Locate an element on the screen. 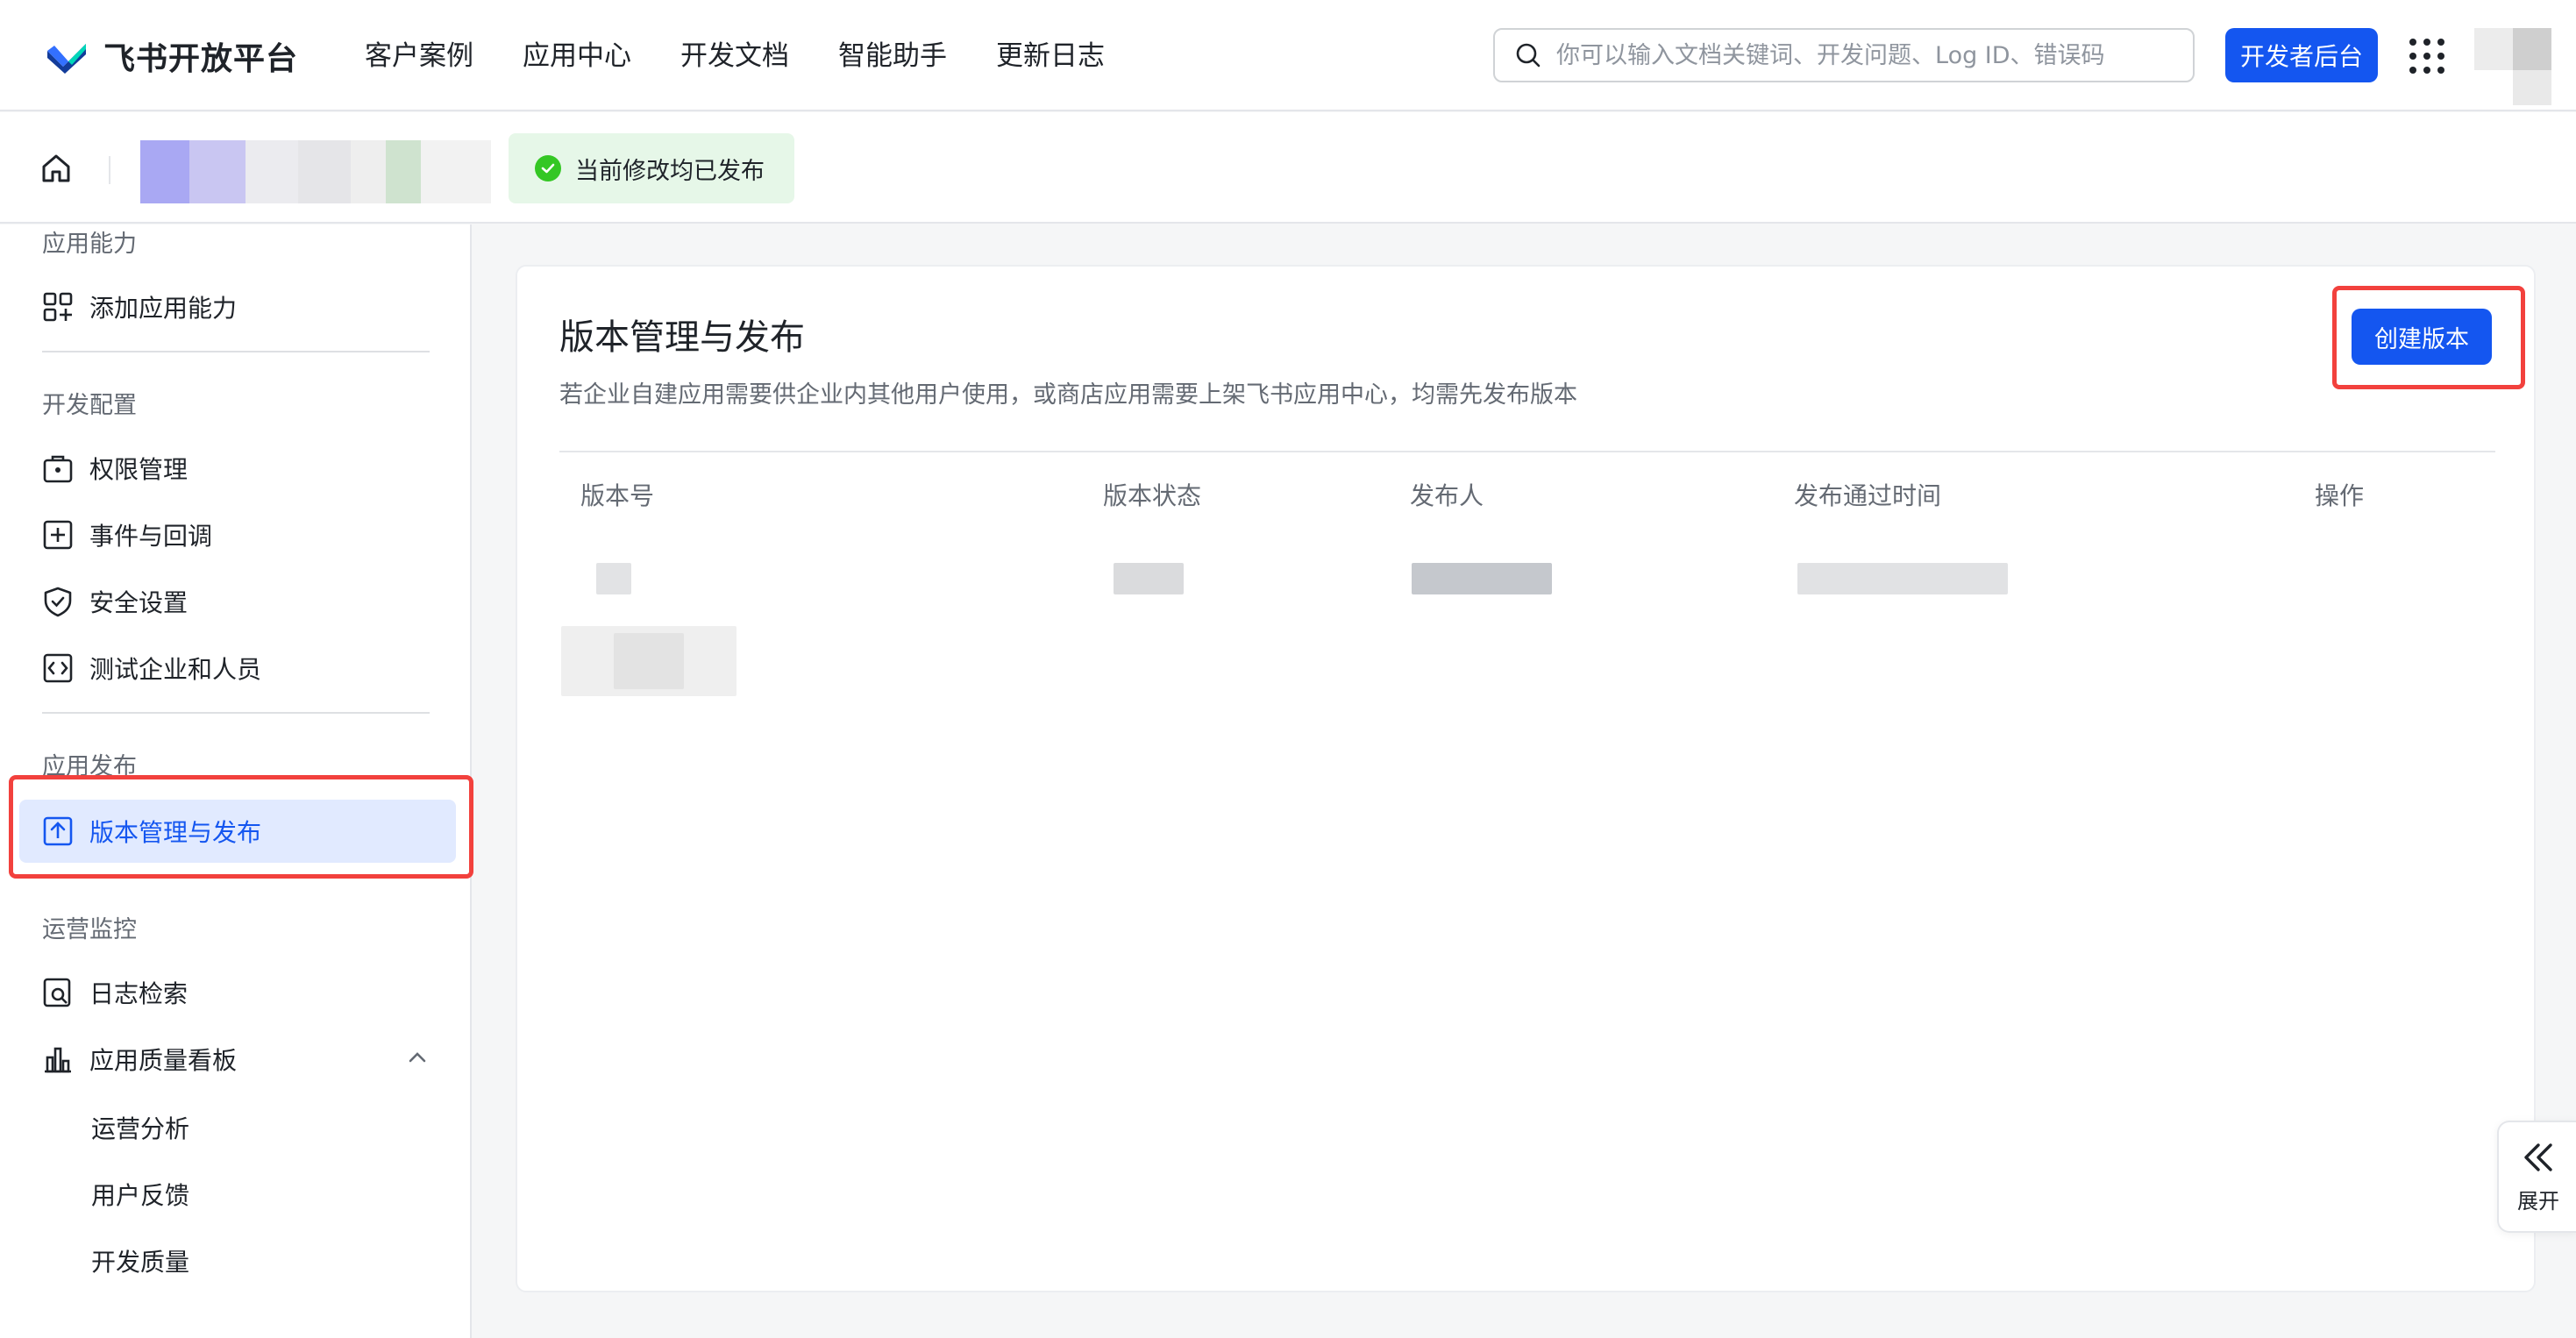  app-subheader: 当前修改均已发布 is located at coordinates (1288, 168).